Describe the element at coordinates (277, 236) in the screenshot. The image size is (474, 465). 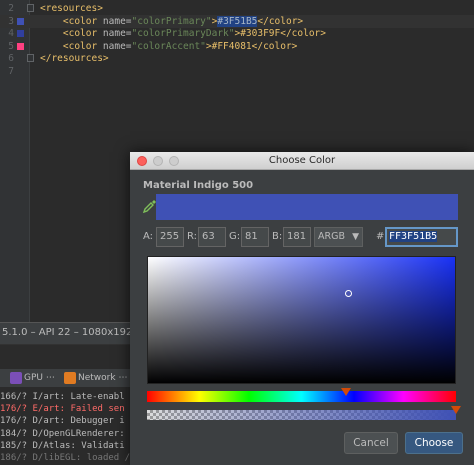
I see `blue-label: B:` at that location.